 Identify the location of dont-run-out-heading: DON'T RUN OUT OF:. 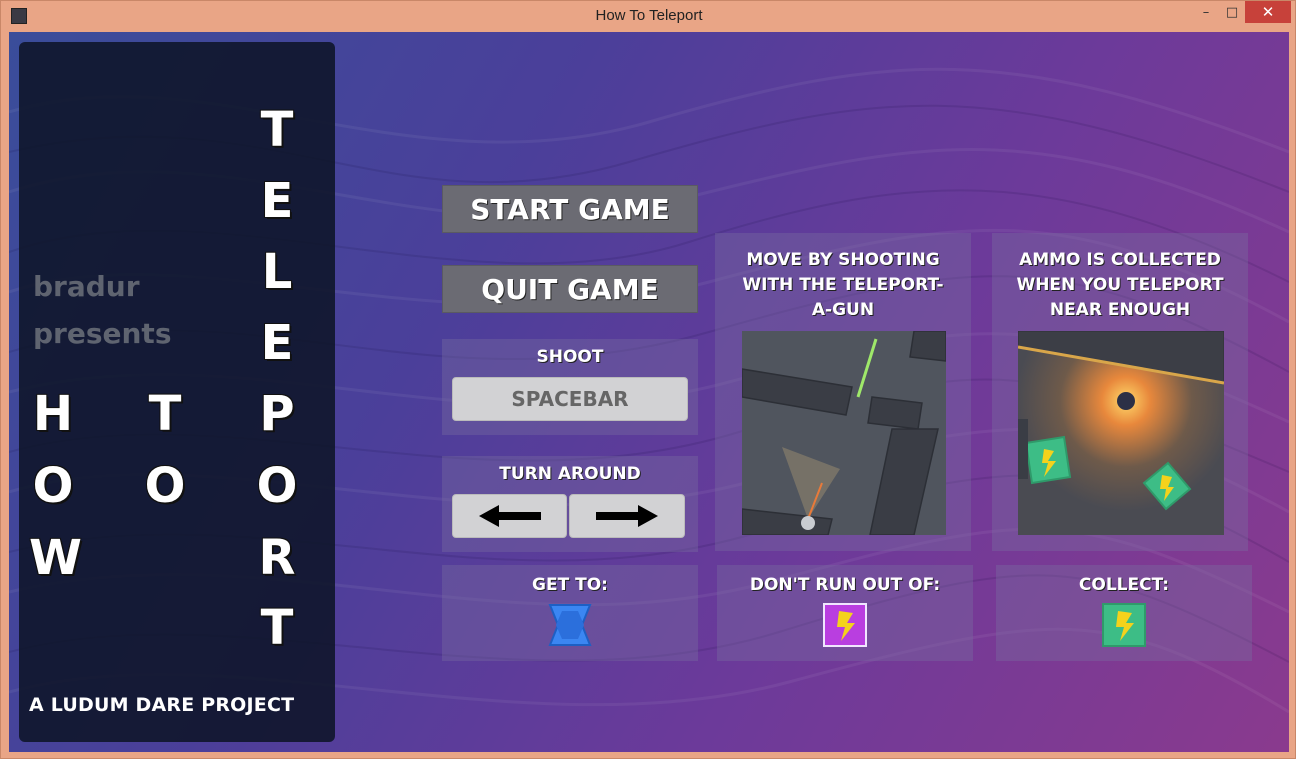
(845, 585).